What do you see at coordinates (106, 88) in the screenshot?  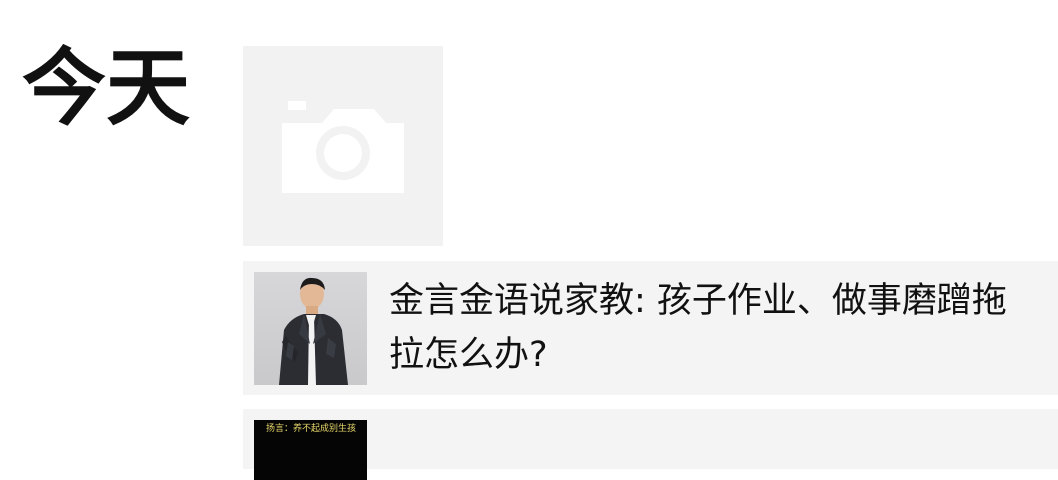 I see `date-label: 今天` at bounding box center [106, 88].